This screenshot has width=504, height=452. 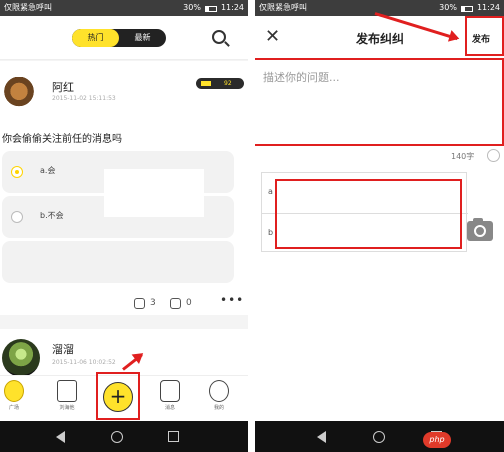 What do you see at coordinates (14, 391) in the screenshot?
I see `square-icon` at bounding box center [14, 391].